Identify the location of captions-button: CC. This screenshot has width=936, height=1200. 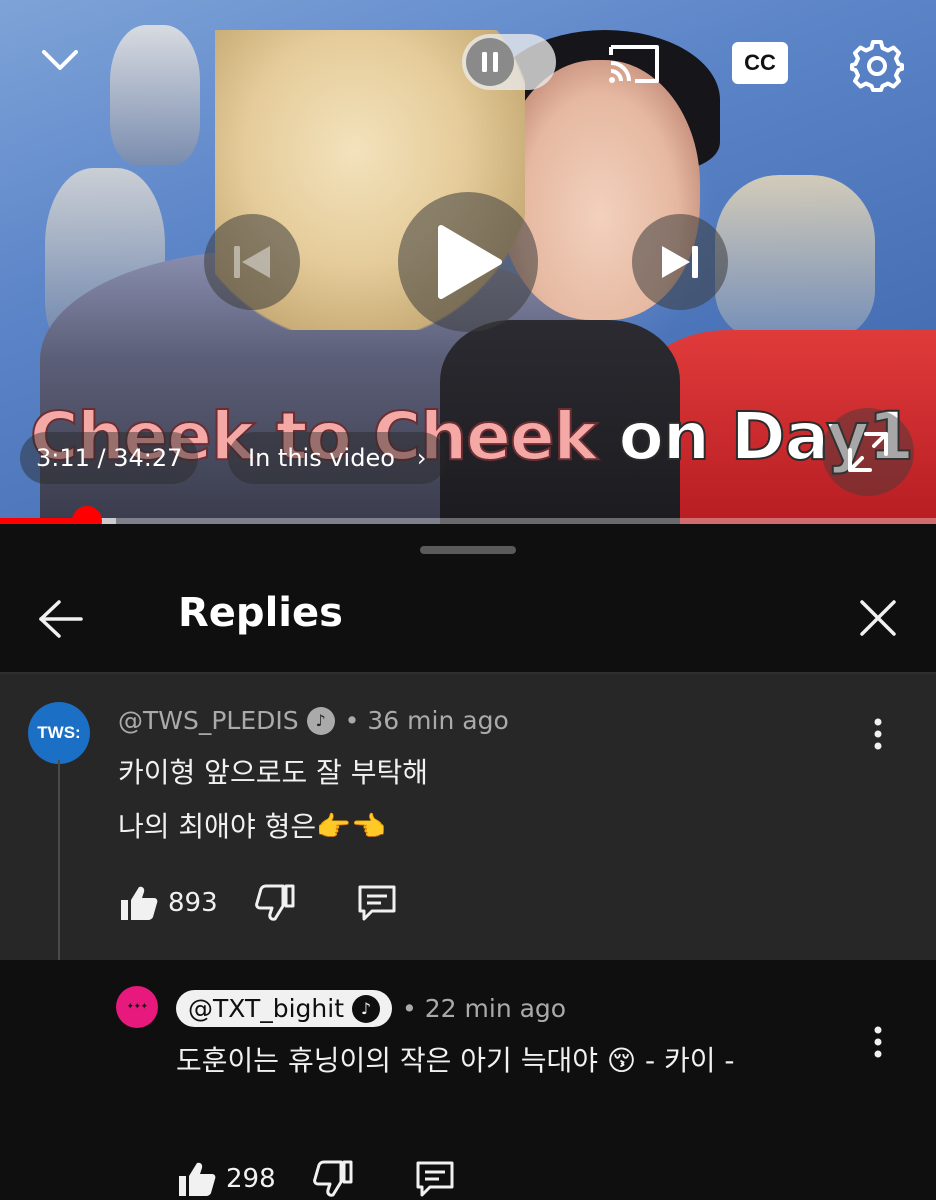
(760, 63).